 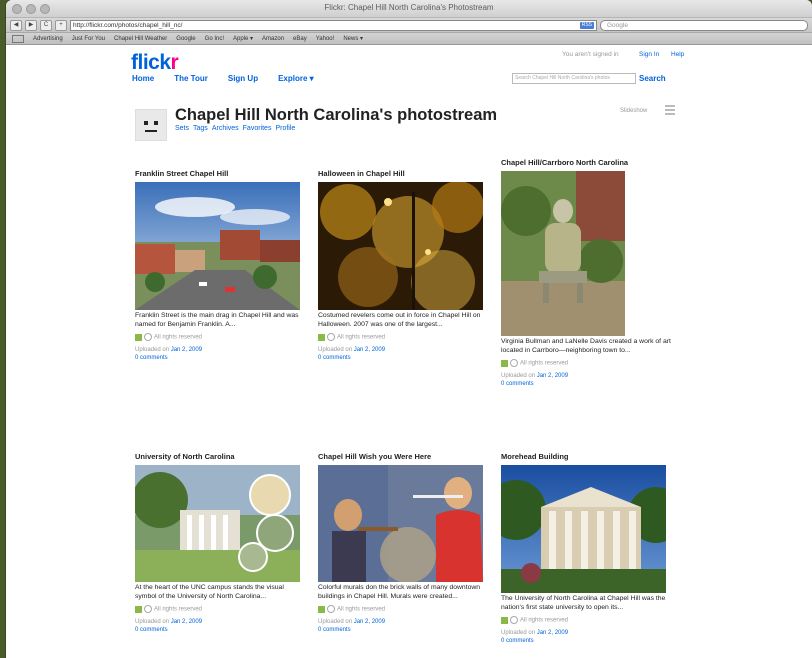 What do you see at coordinates (220, 456) in the screenshot?
I see `photo-title: University of North Carolina` at bounding box center [220, 456].